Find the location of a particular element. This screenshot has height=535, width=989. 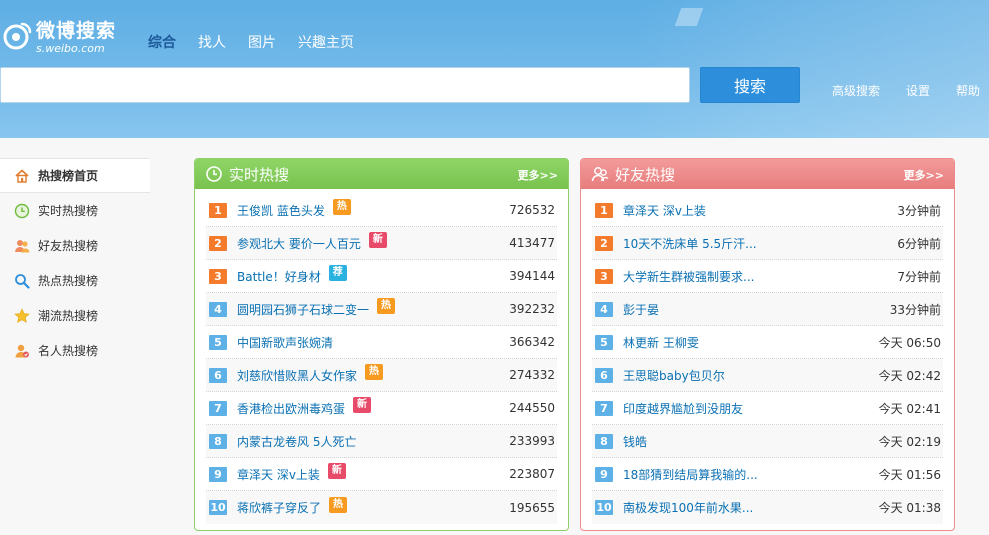

item-title-link: 圆明园石狮子石球二变一 is located at coordinates (303, 309).